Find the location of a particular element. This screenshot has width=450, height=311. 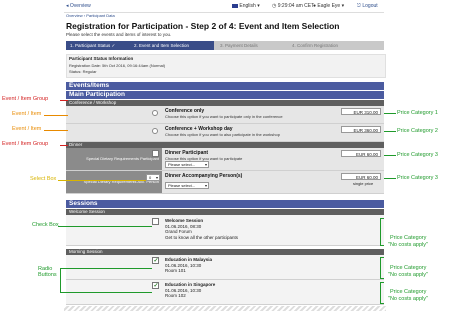

annotation-check-box: Check Box is located at coordinates (45, 225).